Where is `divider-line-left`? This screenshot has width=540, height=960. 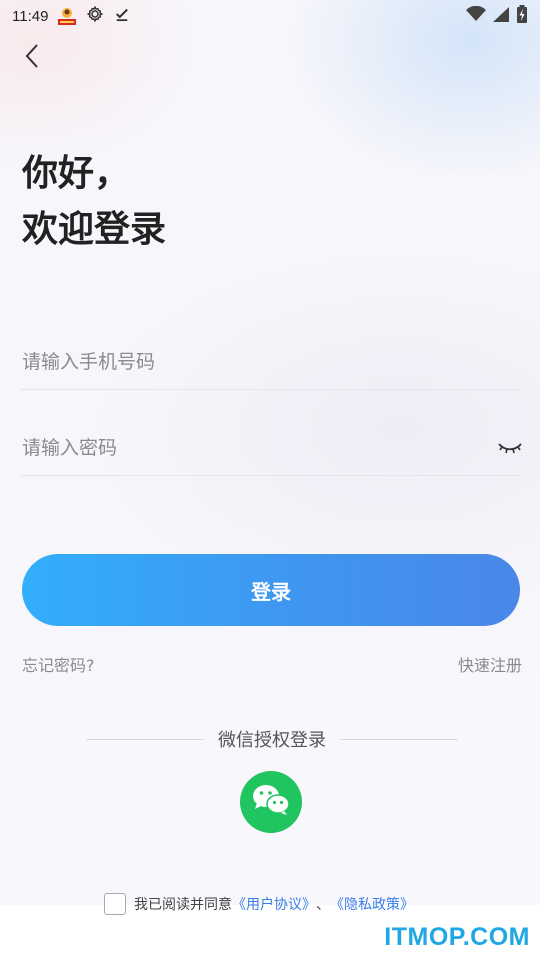 divider-line-left is located at coordinates (145, 739).